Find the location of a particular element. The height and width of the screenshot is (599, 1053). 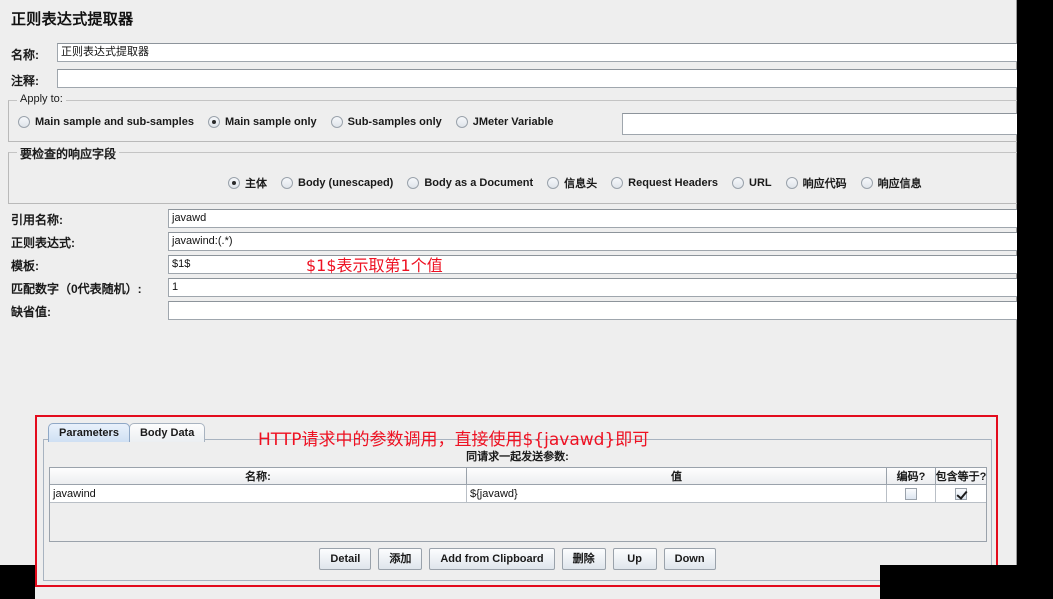

match-number-input: 1 is located at coordinates (602, 287).